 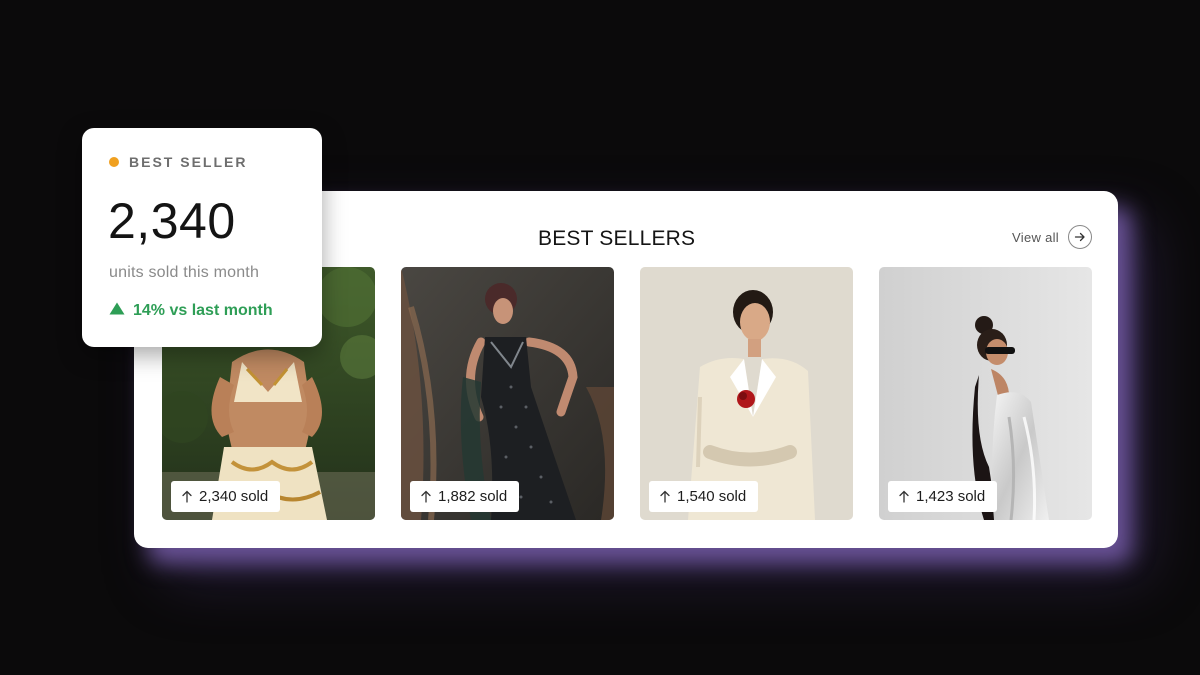 What do you see at coordinates (1080, 237) in the screenshot?
I see `arrow-right-icon` at bounding box center [1080, 237].